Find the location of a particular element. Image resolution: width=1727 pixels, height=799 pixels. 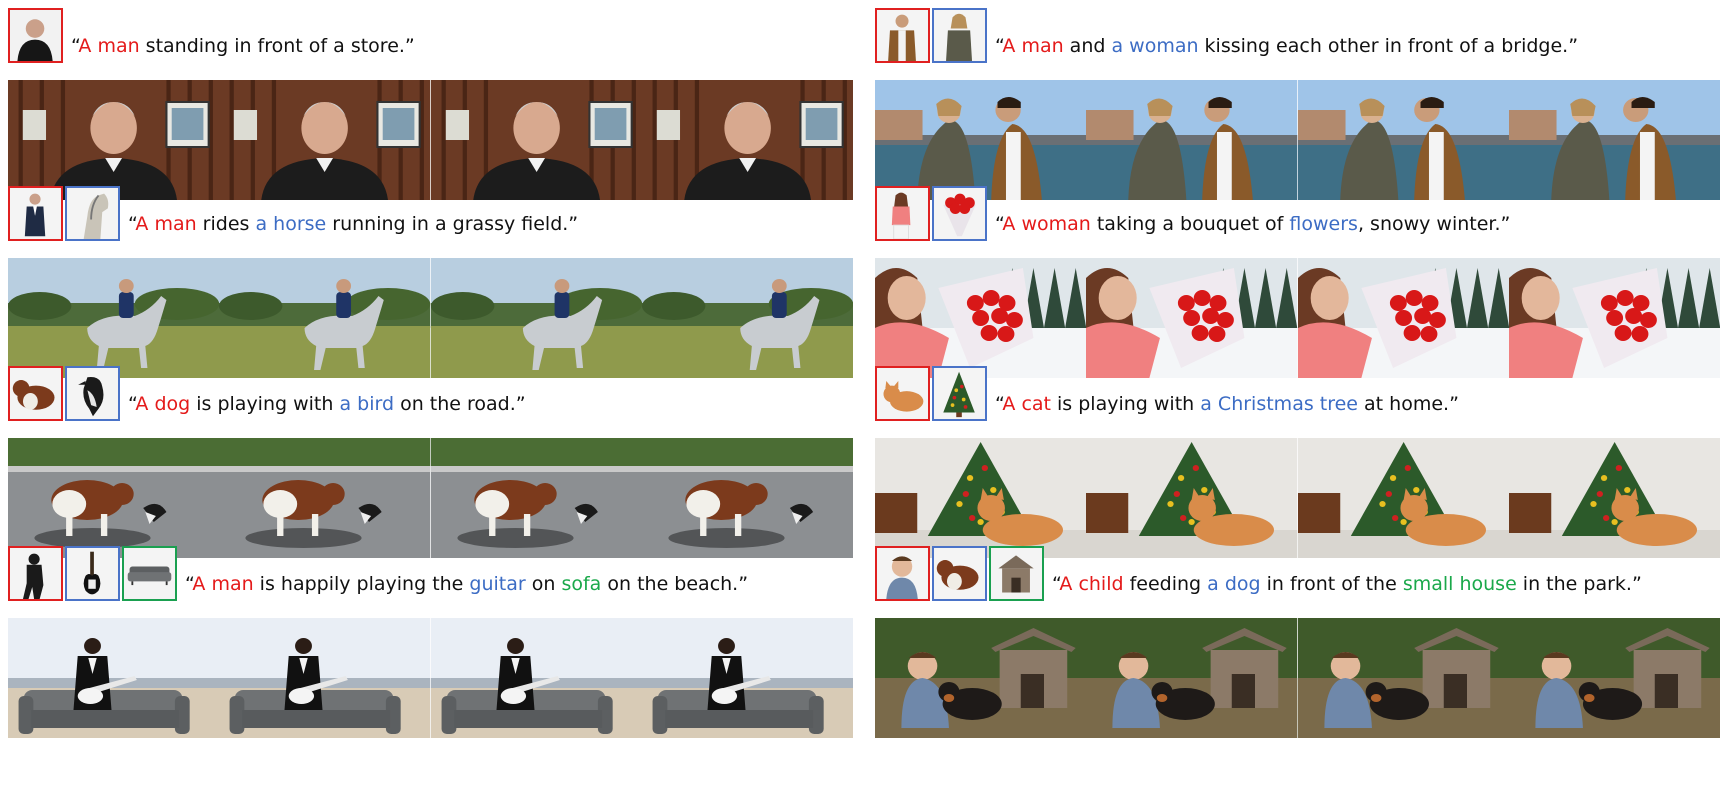

caption-segment: and is located at coordinates (1087, 46).